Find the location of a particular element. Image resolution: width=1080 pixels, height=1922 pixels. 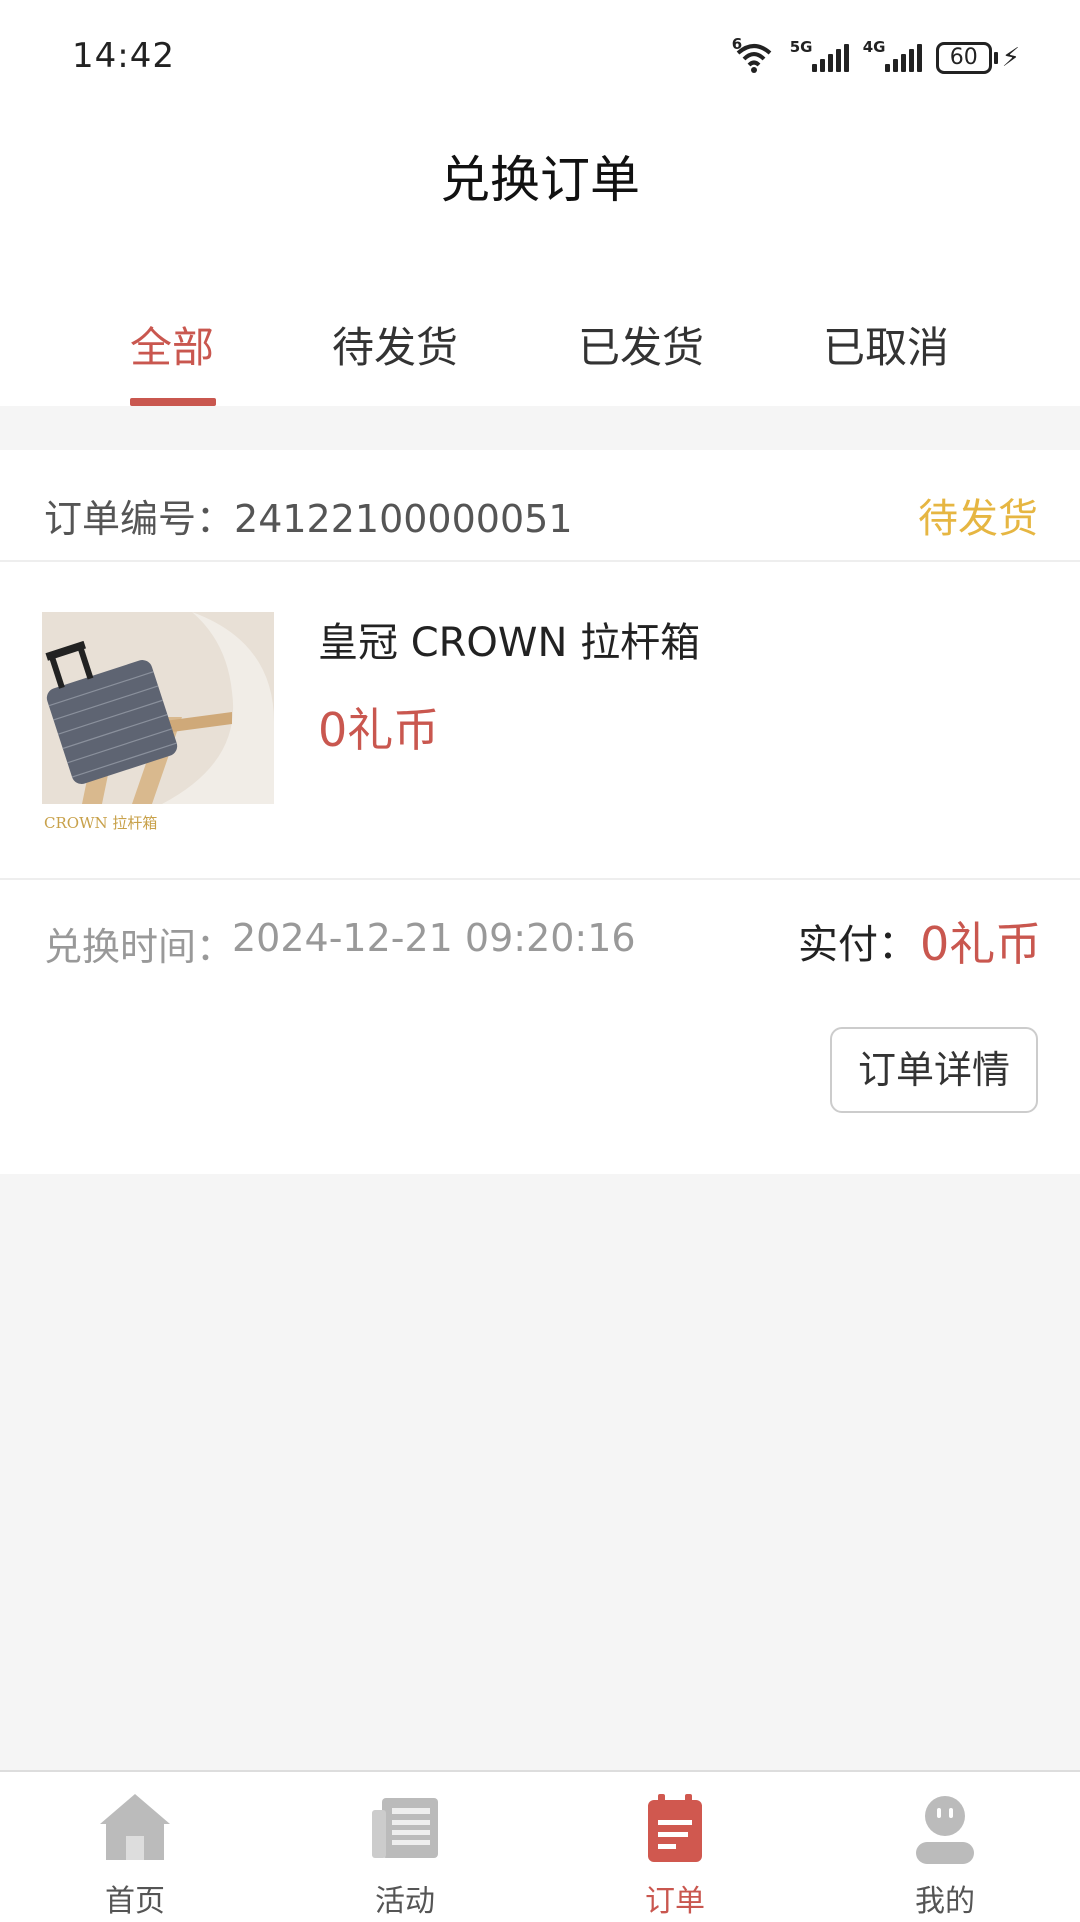

exchange-time-label: 兑换时间： is located at coordinates (139, 947).